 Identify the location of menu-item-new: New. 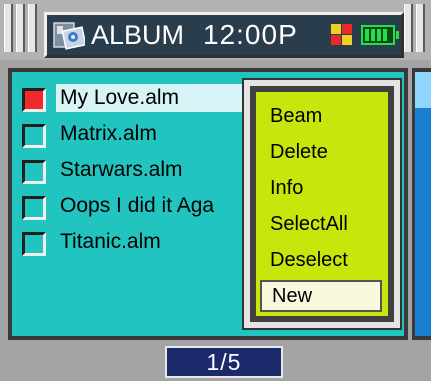
(321, 296).